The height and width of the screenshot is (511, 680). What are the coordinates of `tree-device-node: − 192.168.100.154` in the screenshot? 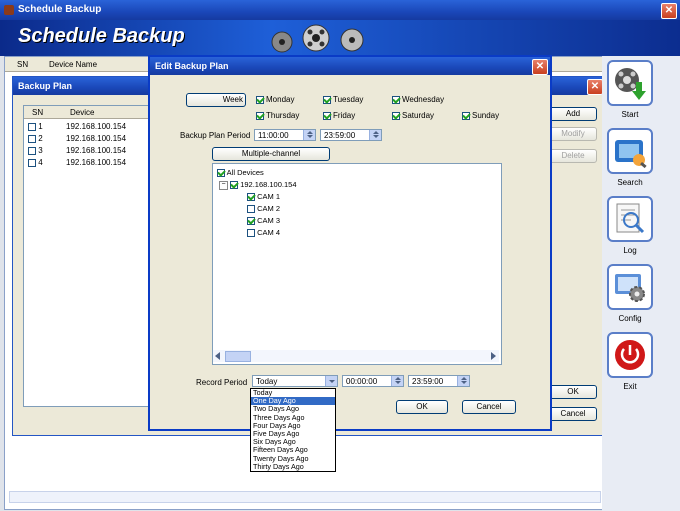 It's located at (258, 185).